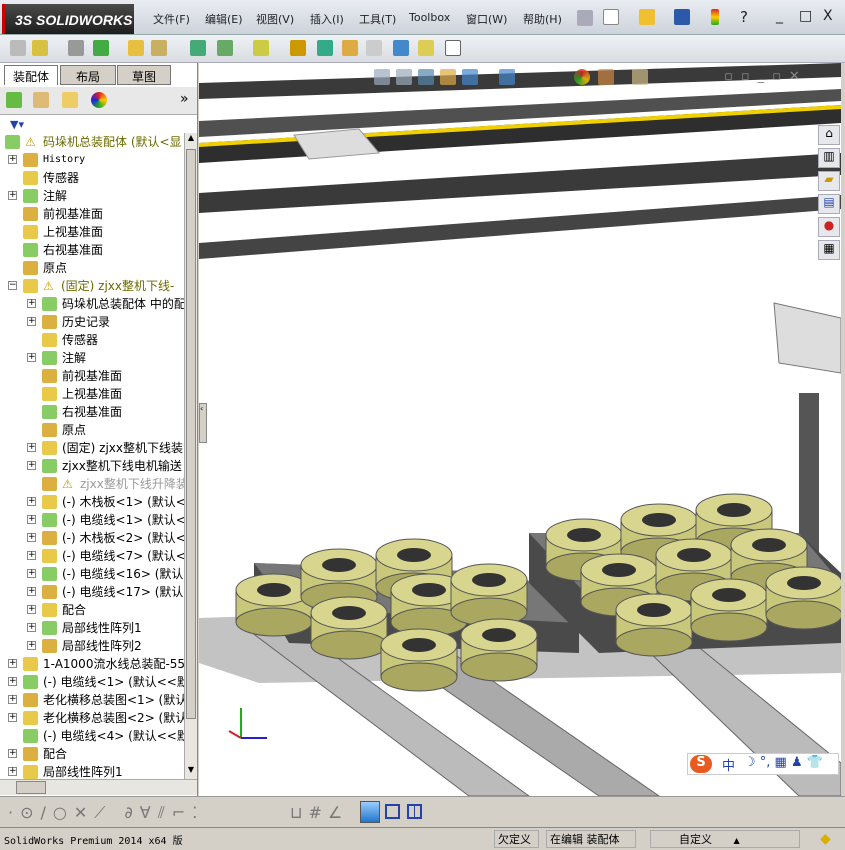 This screenshot has width=845, height=850. Describe the element at coordinates (92, 142) in the screenshot. I see `tree-item: ⚠ 码垛机总装配体 (默认<显` at that location.